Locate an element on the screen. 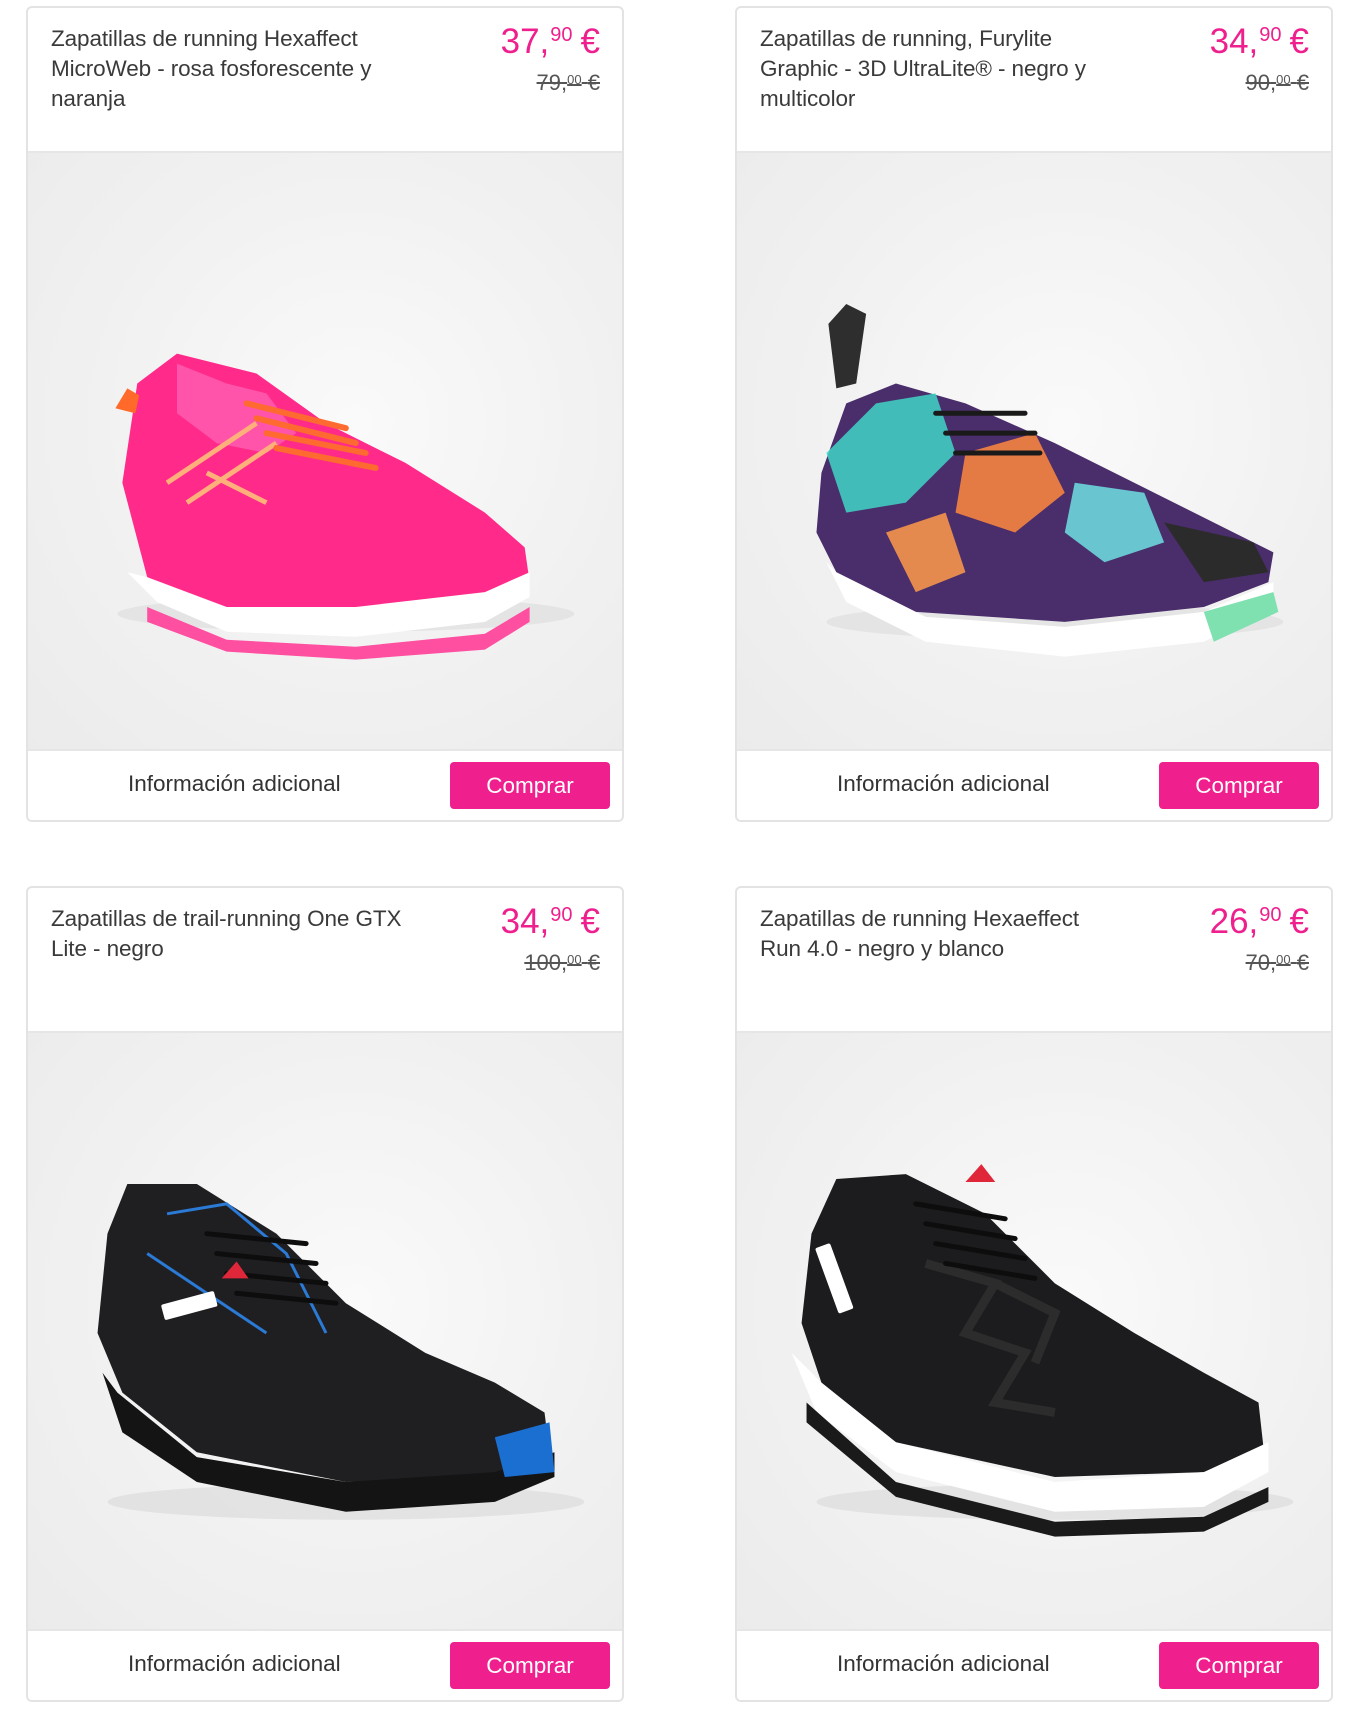 The image size is (1358, 1718). old-price: 79,00 € is located at coordinates (568, 82).